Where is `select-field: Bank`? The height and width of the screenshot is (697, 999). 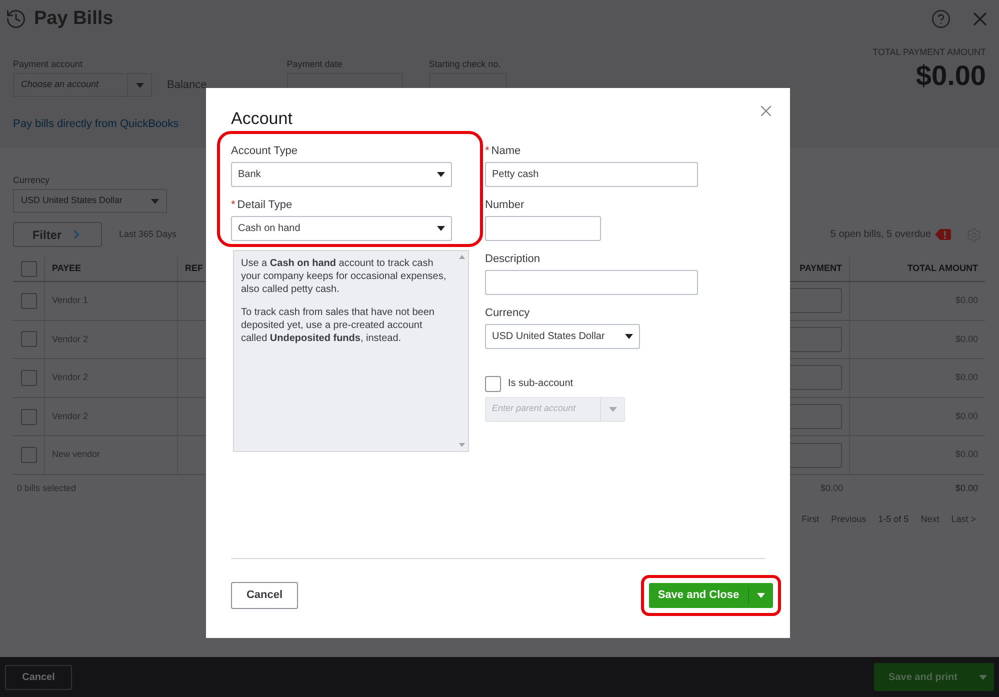
select-field: Bank is located at coordinates (341, 174).